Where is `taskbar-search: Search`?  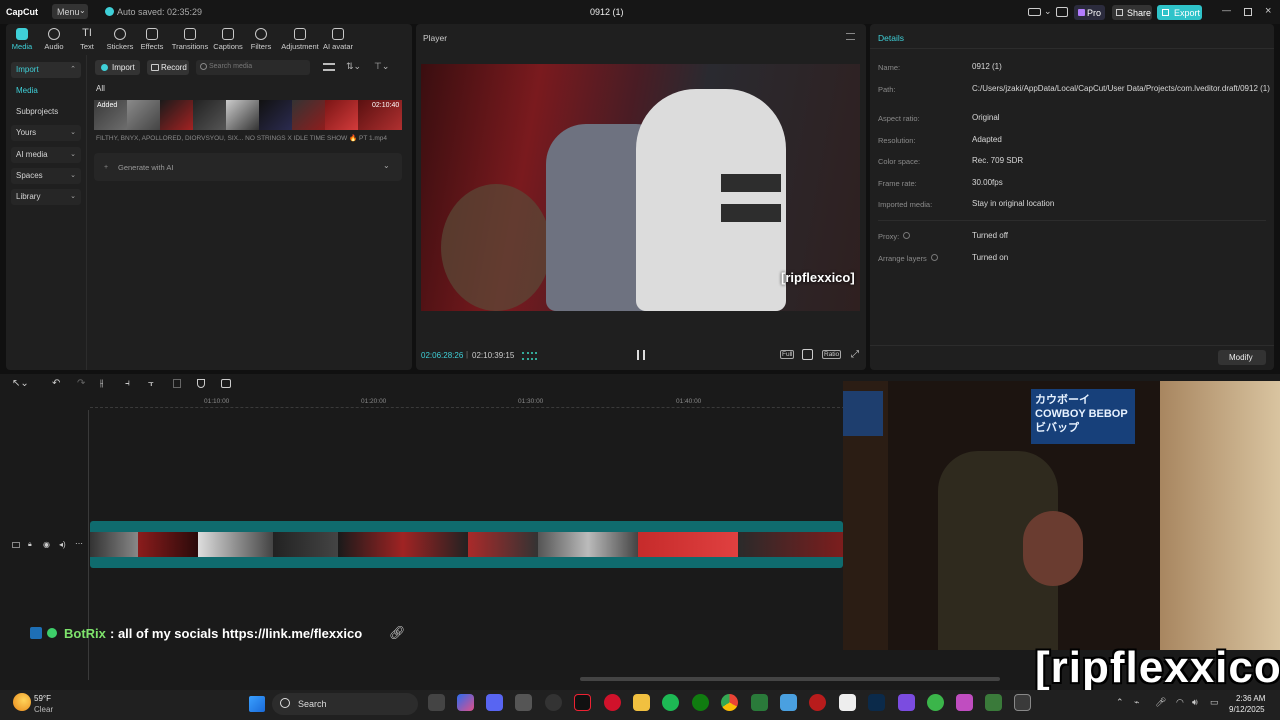
taskbar-search: Search is located at coordinates (345, 704).